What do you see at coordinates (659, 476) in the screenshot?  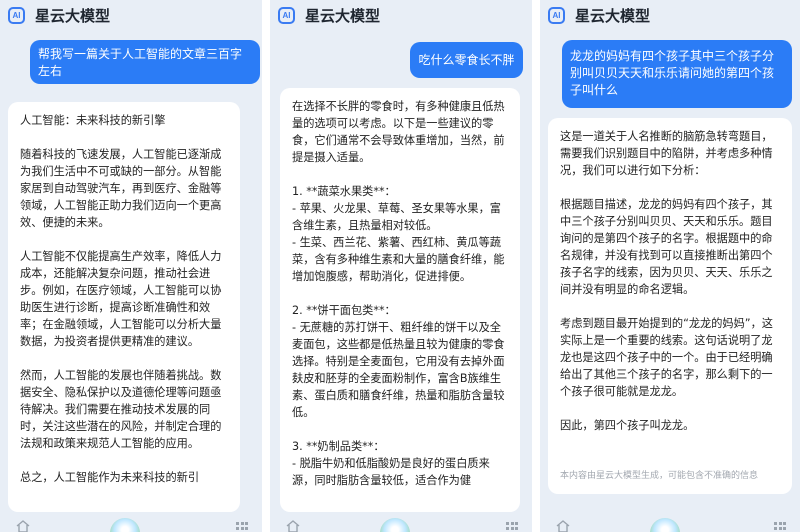 I see `ai-disclaimer: 本内容由星云大模型生成，可能包含不准确的信息` at bounding box center [659, 476].